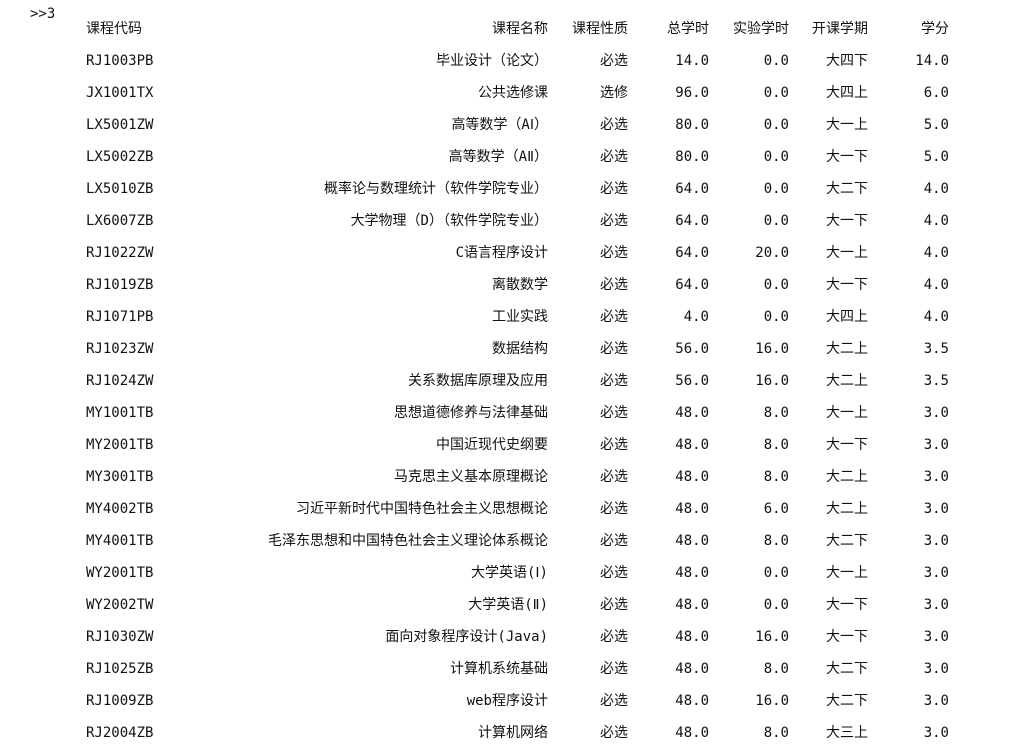 Image resolution: width=1028 pixels, height=745 pixels. I want to click on course-name-cell: 大学英语(Ⅰ), so click(509, 573).